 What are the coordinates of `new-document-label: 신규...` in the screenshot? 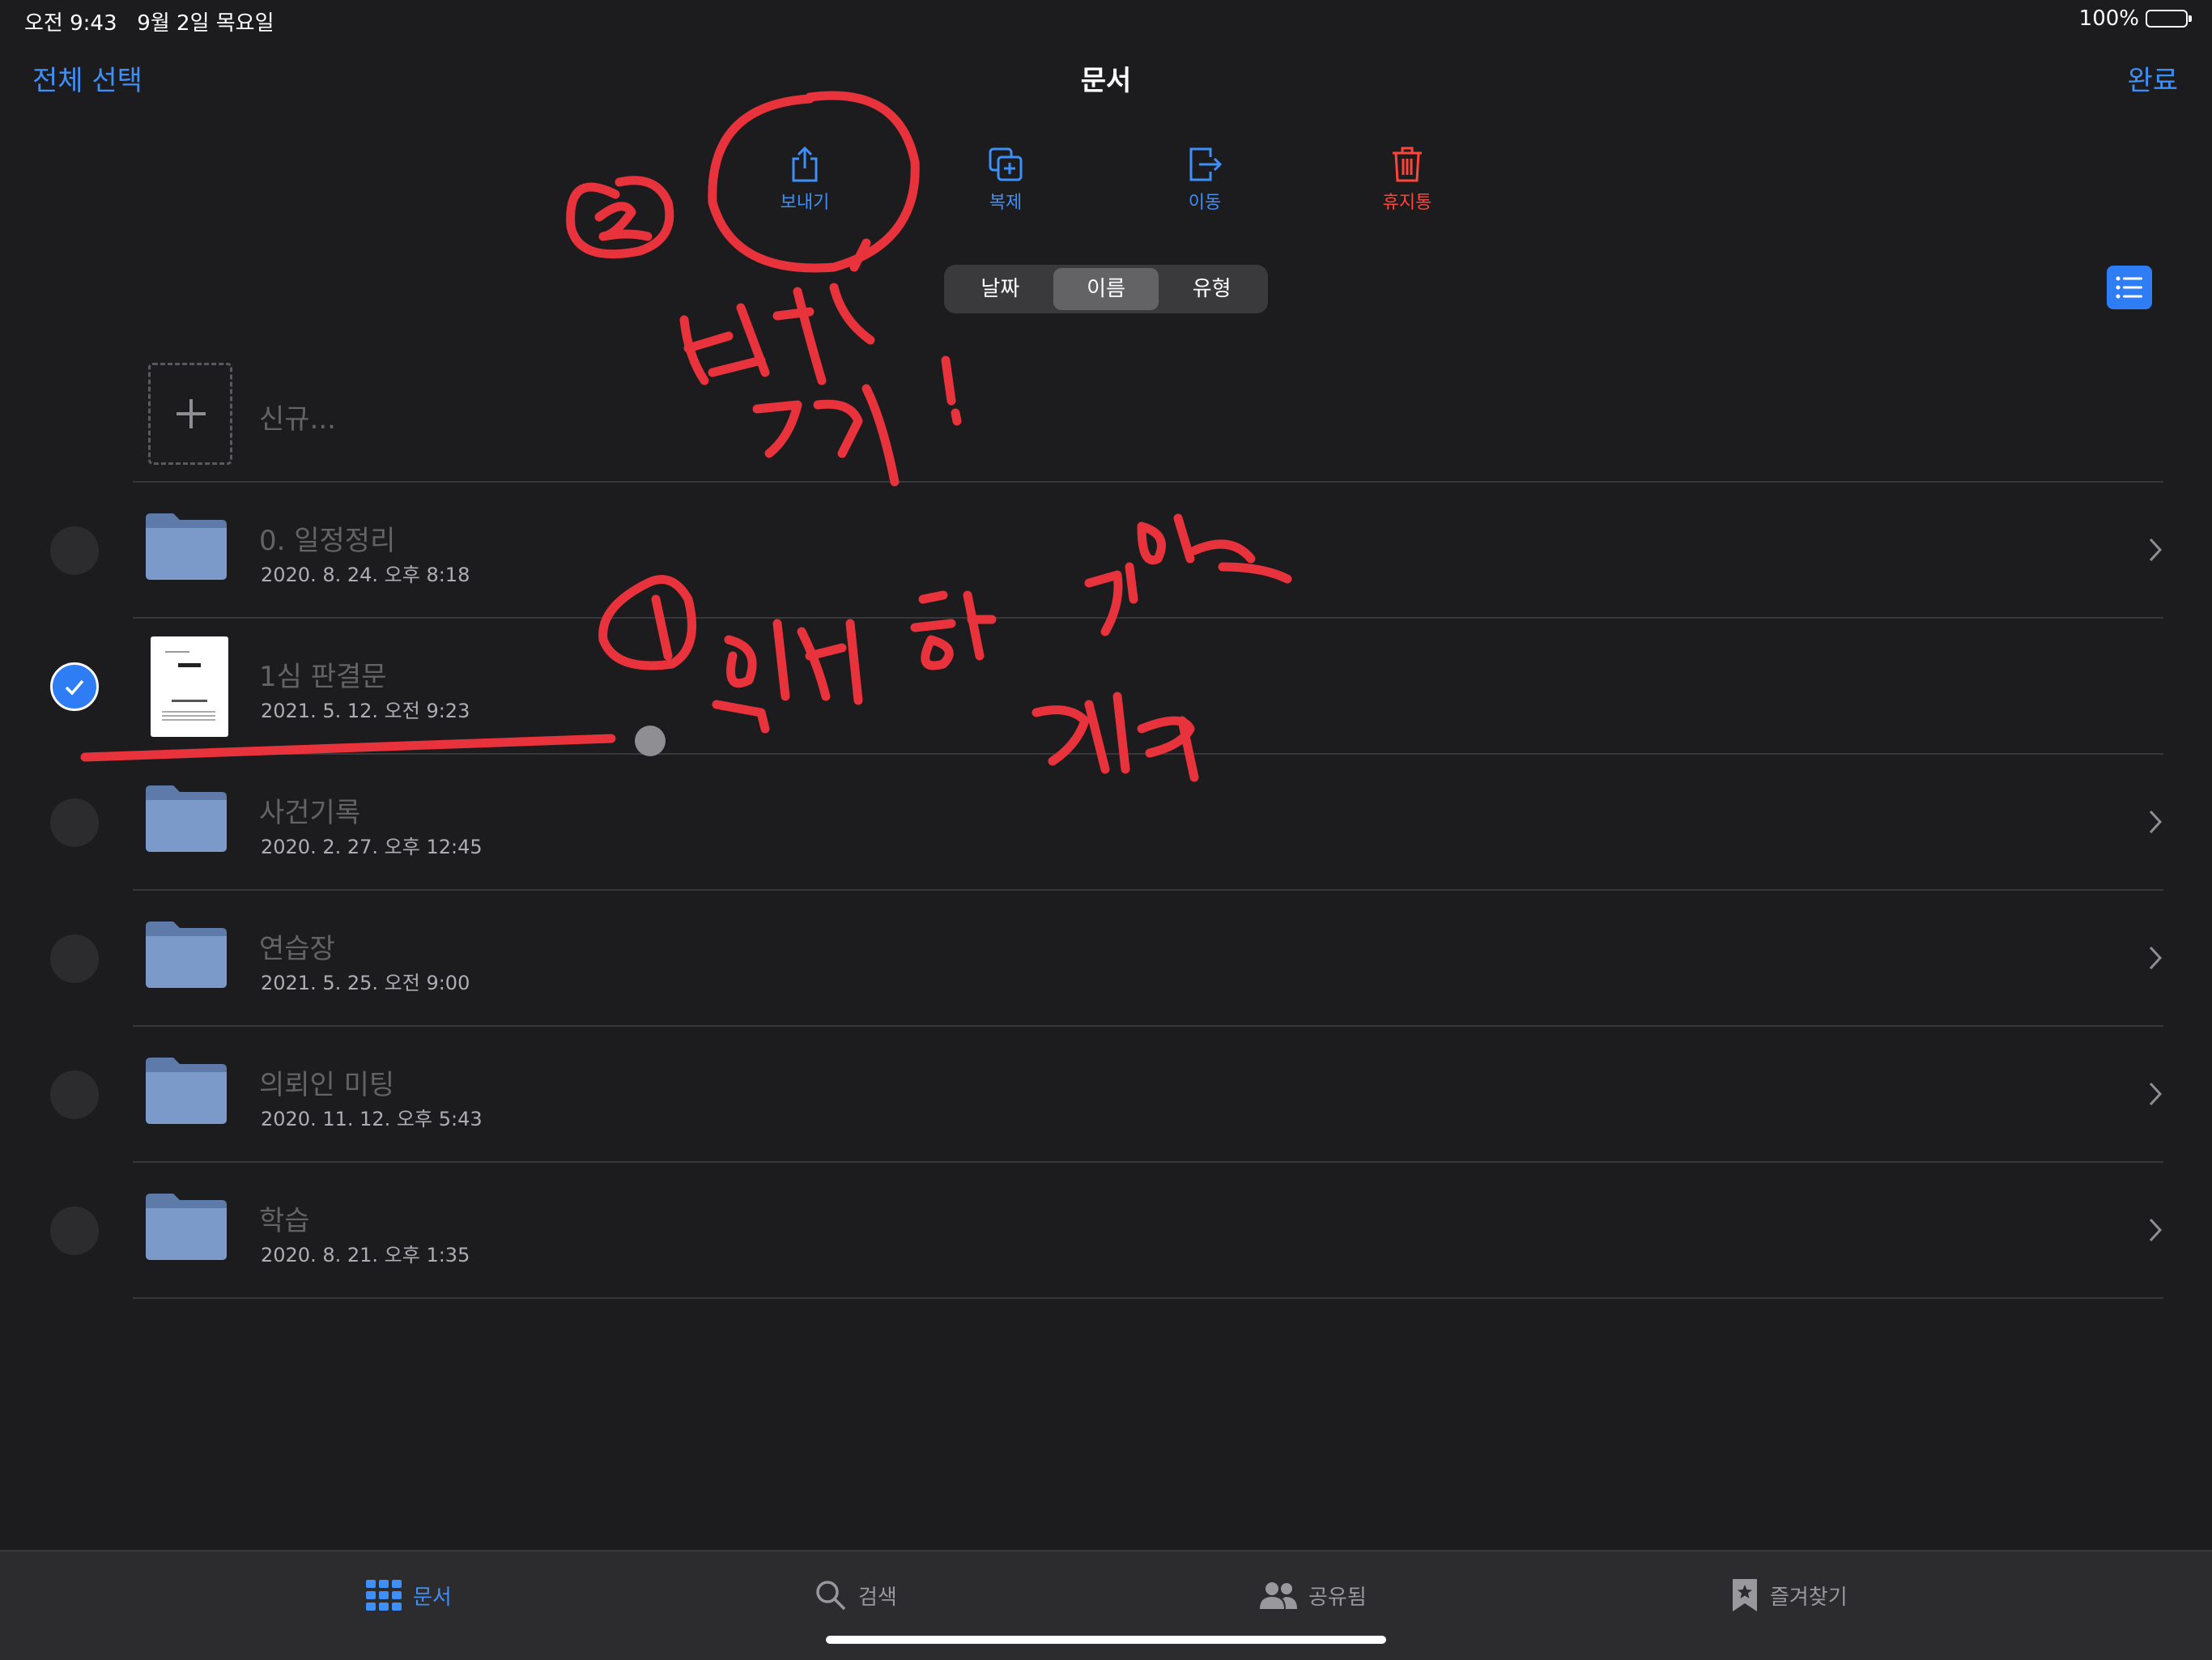 It's located at (297, 420).